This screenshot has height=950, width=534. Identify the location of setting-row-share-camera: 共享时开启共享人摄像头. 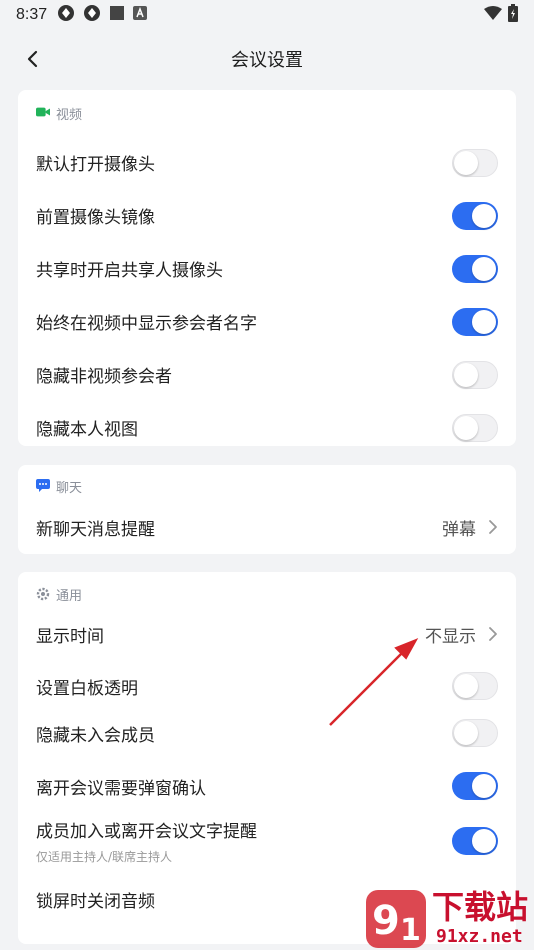
(267, 268).